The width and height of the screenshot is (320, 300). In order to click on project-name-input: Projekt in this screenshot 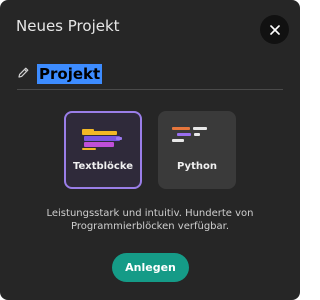, I will do `click(70, 74)`.